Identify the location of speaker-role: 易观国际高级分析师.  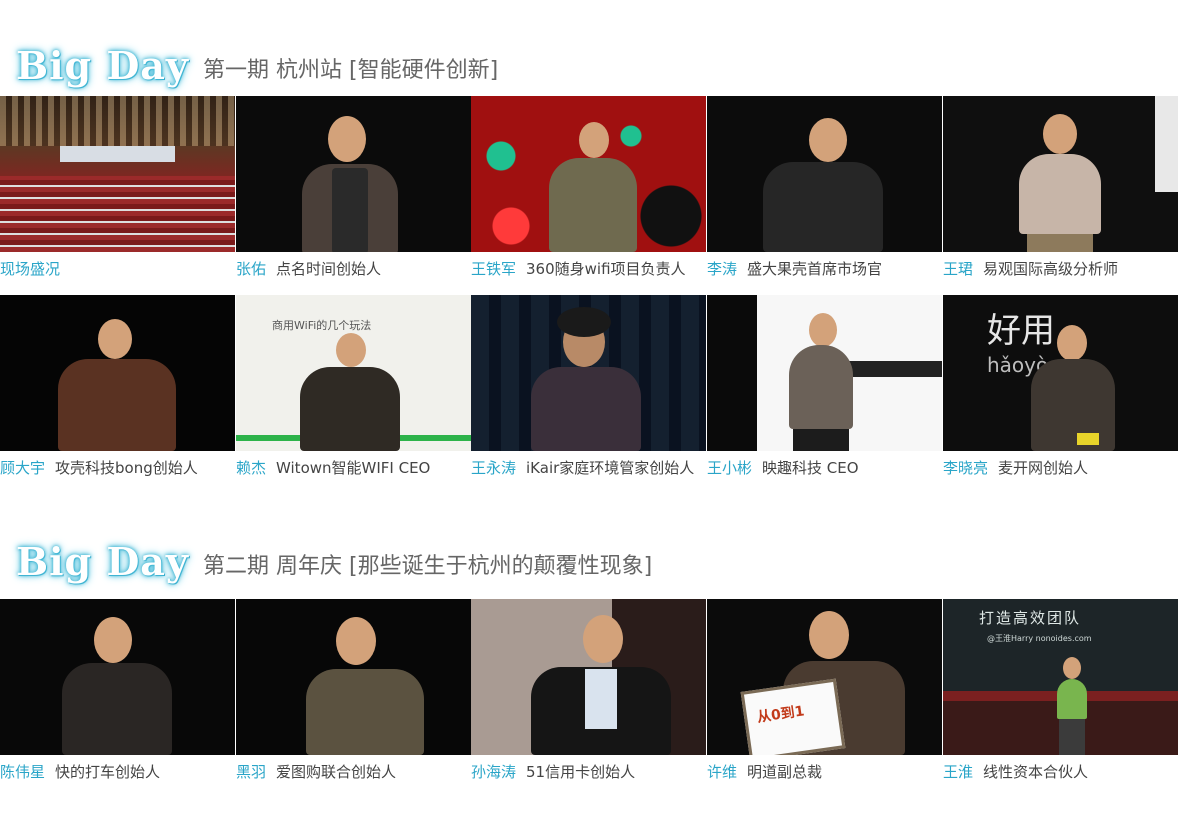
(1051, 269).